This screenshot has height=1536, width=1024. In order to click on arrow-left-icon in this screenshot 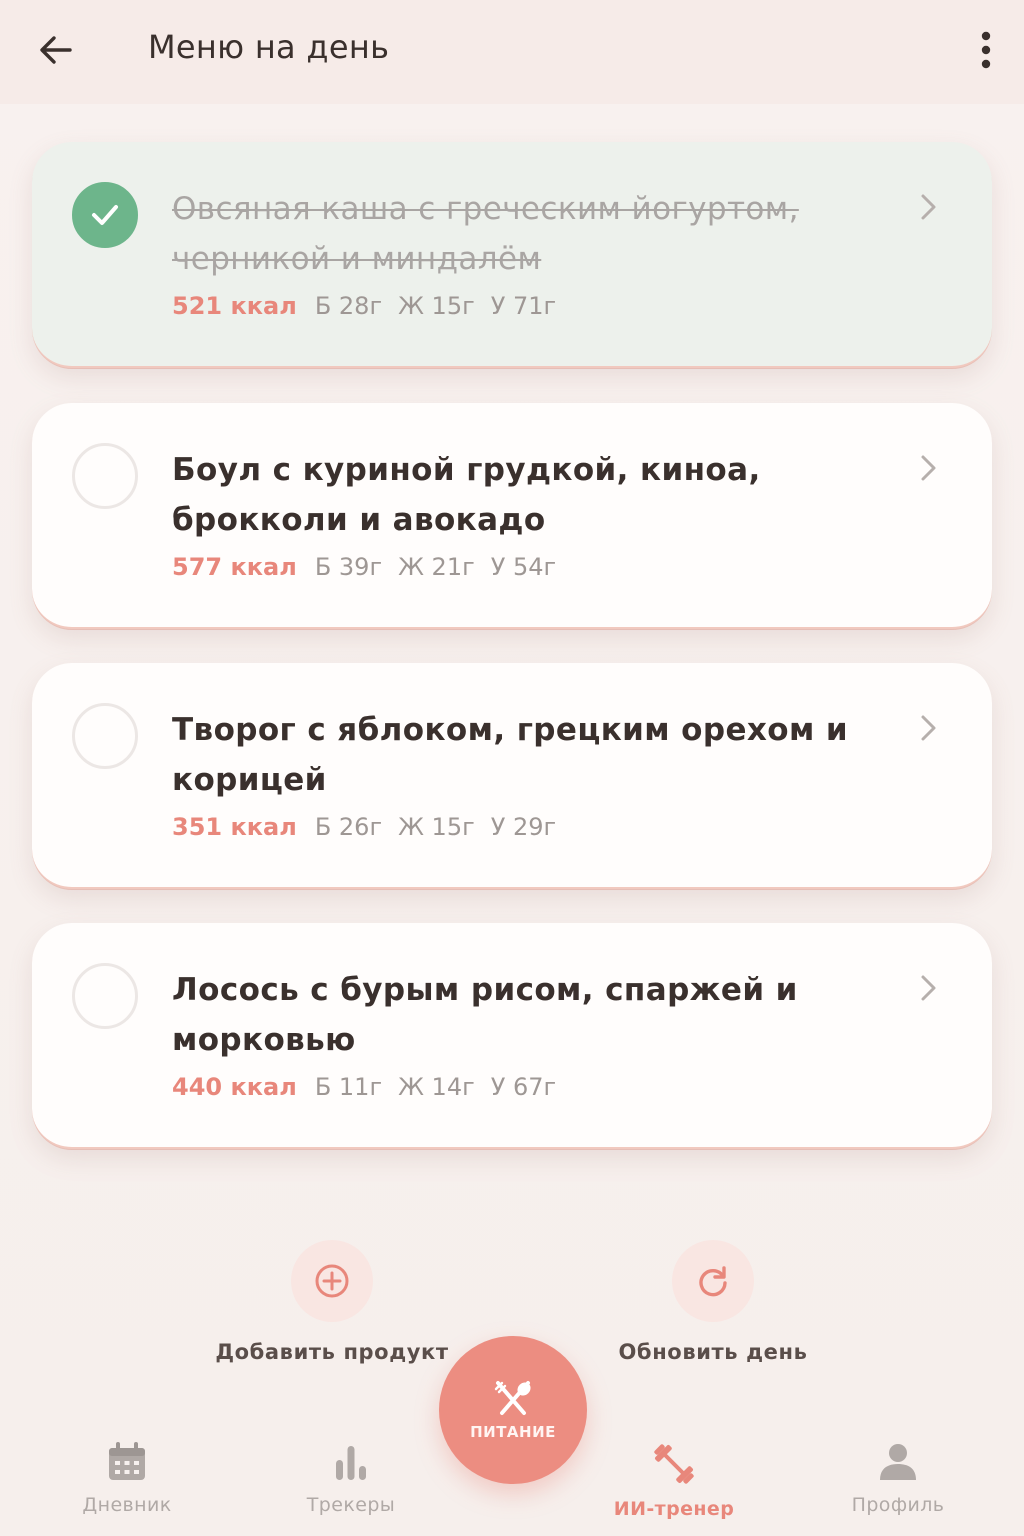, I will do `click(56, 50)`.